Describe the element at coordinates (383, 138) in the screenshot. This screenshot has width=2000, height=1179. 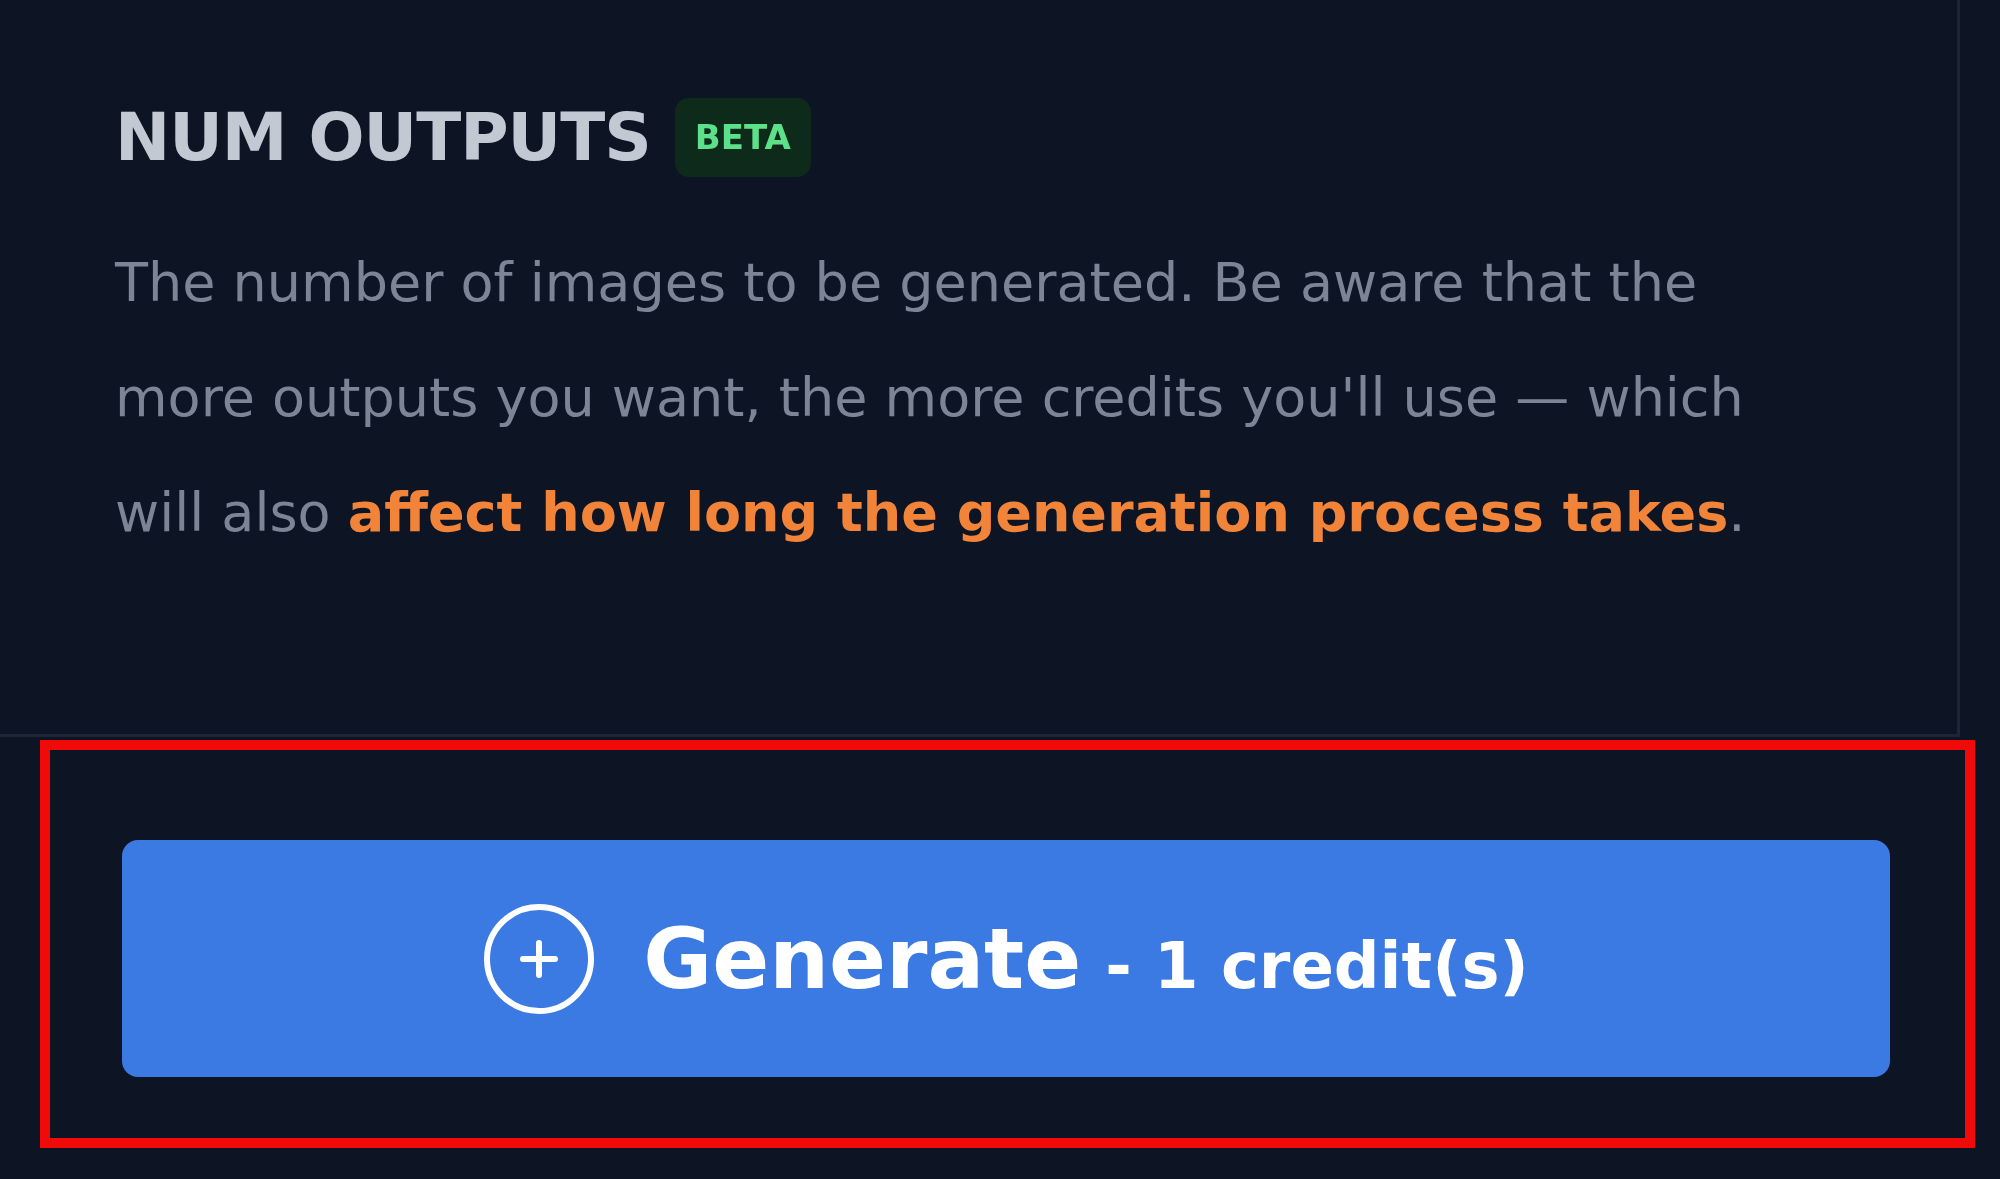
I see `field-title: NUM OUTPUTS` at that location.